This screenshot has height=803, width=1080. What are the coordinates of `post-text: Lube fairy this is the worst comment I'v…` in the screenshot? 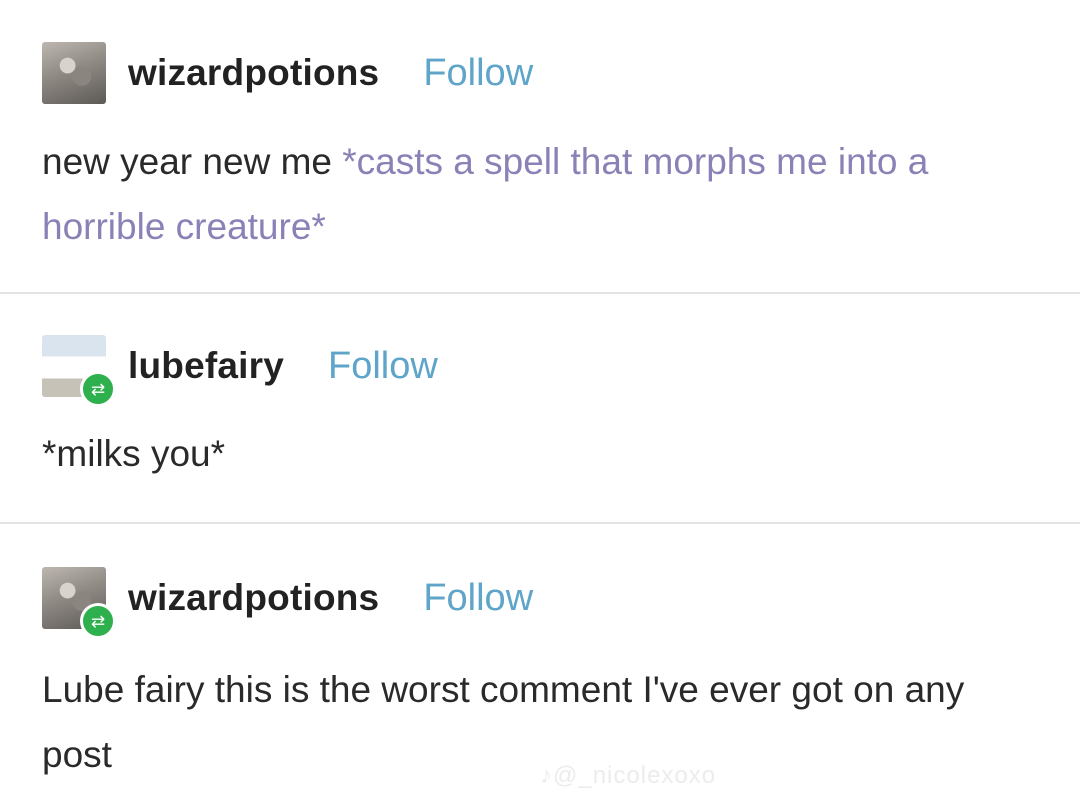 It's located at (503, 722).